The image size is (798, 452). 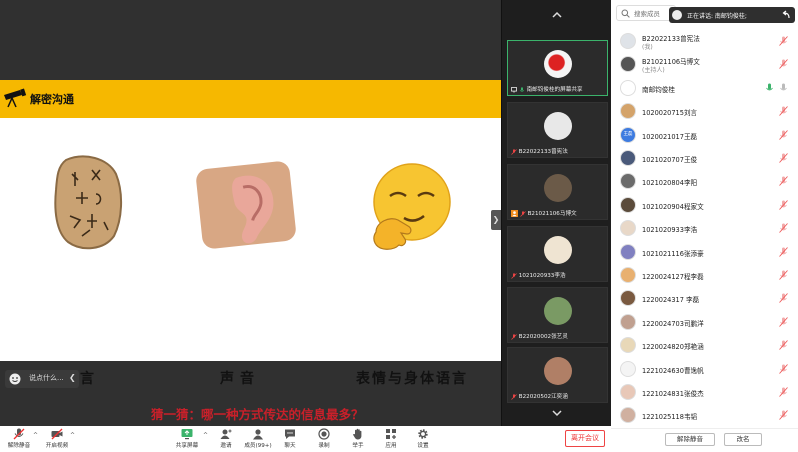 What do you see at coordinates (646, 13) in the screenshot?
I see `member-search` at bounding box center [646, 13].